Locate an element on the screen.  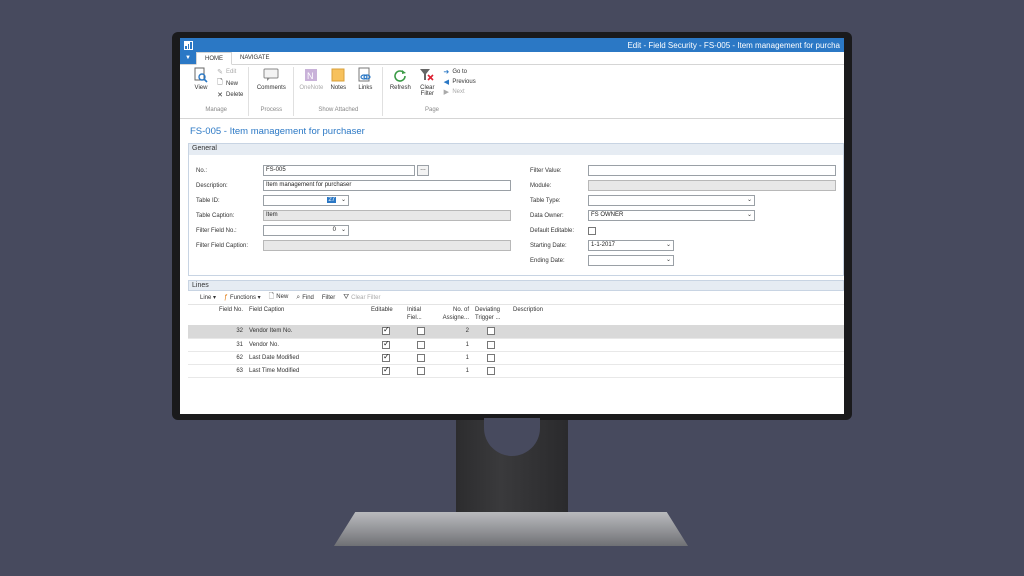
table-row: 63Last Time Modified 1 is located at coordinates (516, 371).